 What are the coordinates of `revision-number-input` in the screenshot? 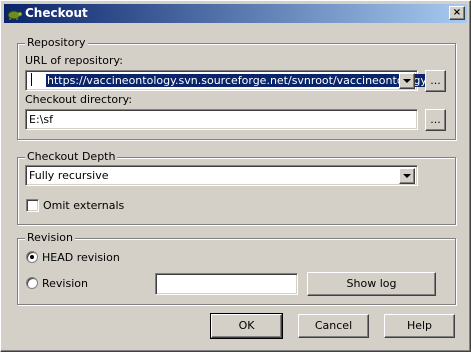 It's located at (226, 284).